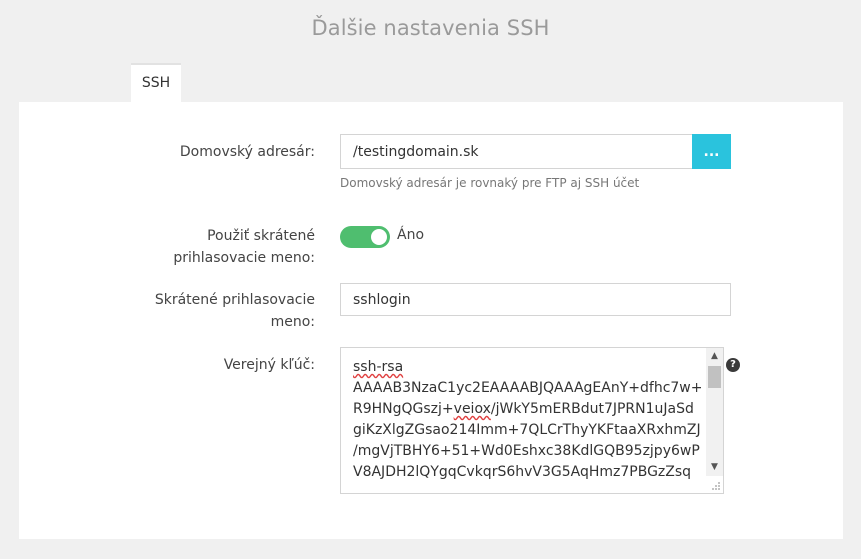 The width and height of the screenshot is (861, 559). What do you see at coordinates (247, 152) in the screenshot?
I see `home-dir-label: Domovský adresár:` at bounding box center [247, 152].